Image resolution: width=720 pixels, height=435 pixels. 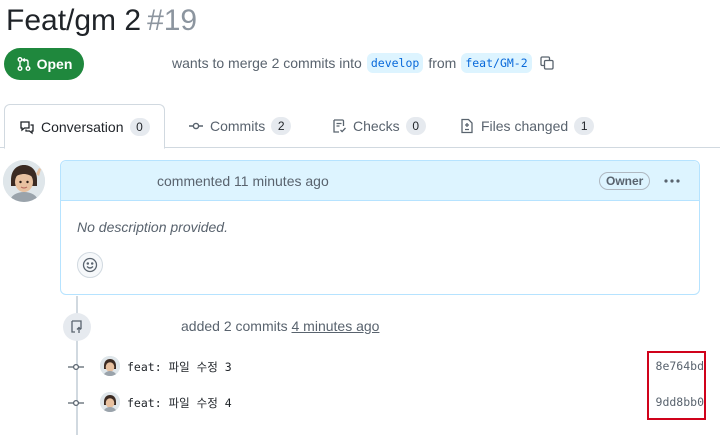 What do you see at coordinates (234, 326) in the screenshot?
I see `event-text: added 2 commits` at bounding box center [234, 326].